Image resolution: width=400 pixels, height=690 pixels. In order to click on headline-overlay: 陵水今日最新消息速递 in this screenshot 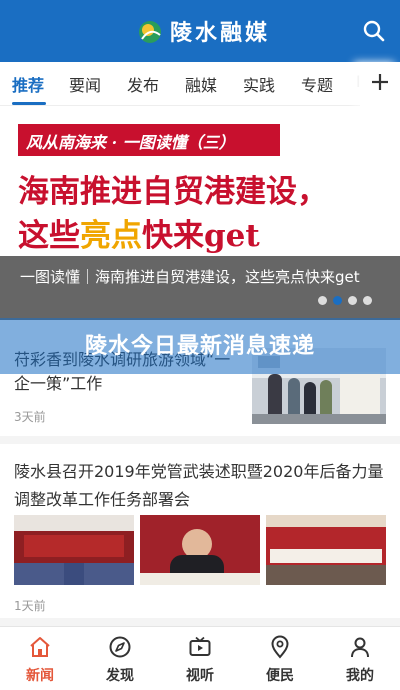, I will do `click(200, 346)`.